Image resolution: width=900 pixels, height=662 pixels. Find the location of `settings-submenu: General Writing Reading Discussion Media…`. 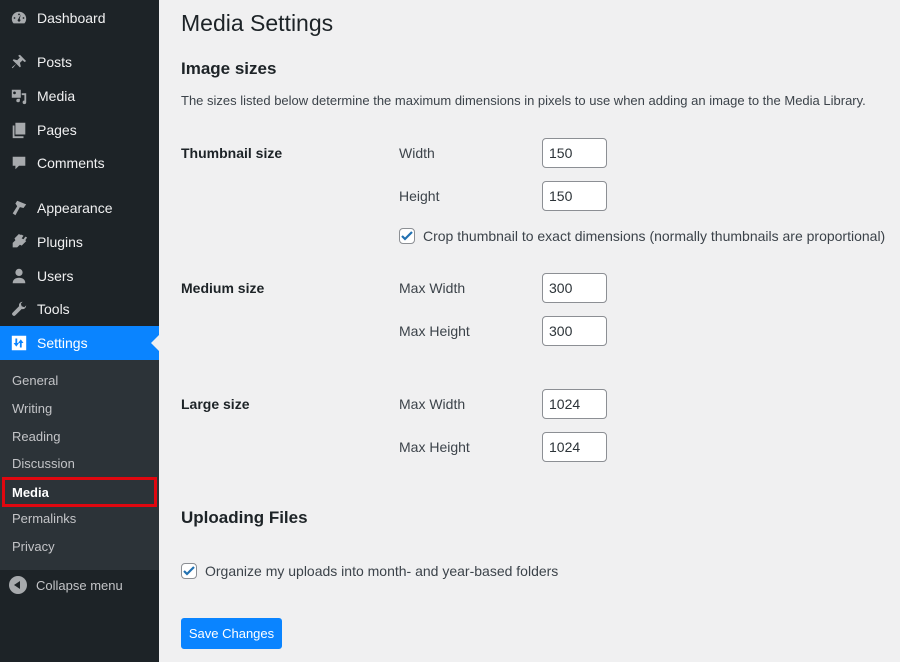

settings-submenu: General Writing Reading Discussion Media… is located at coordinates (79, 465).